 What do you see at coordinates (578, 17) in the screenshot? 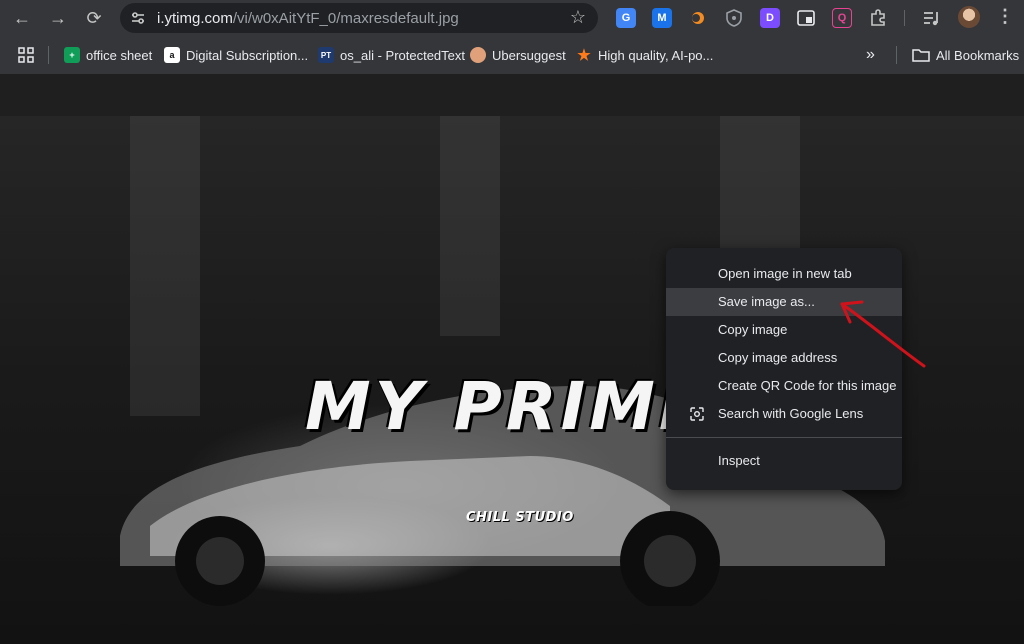
I see `bookmark-star-icon: ☆` at bounding box center [578, 17].